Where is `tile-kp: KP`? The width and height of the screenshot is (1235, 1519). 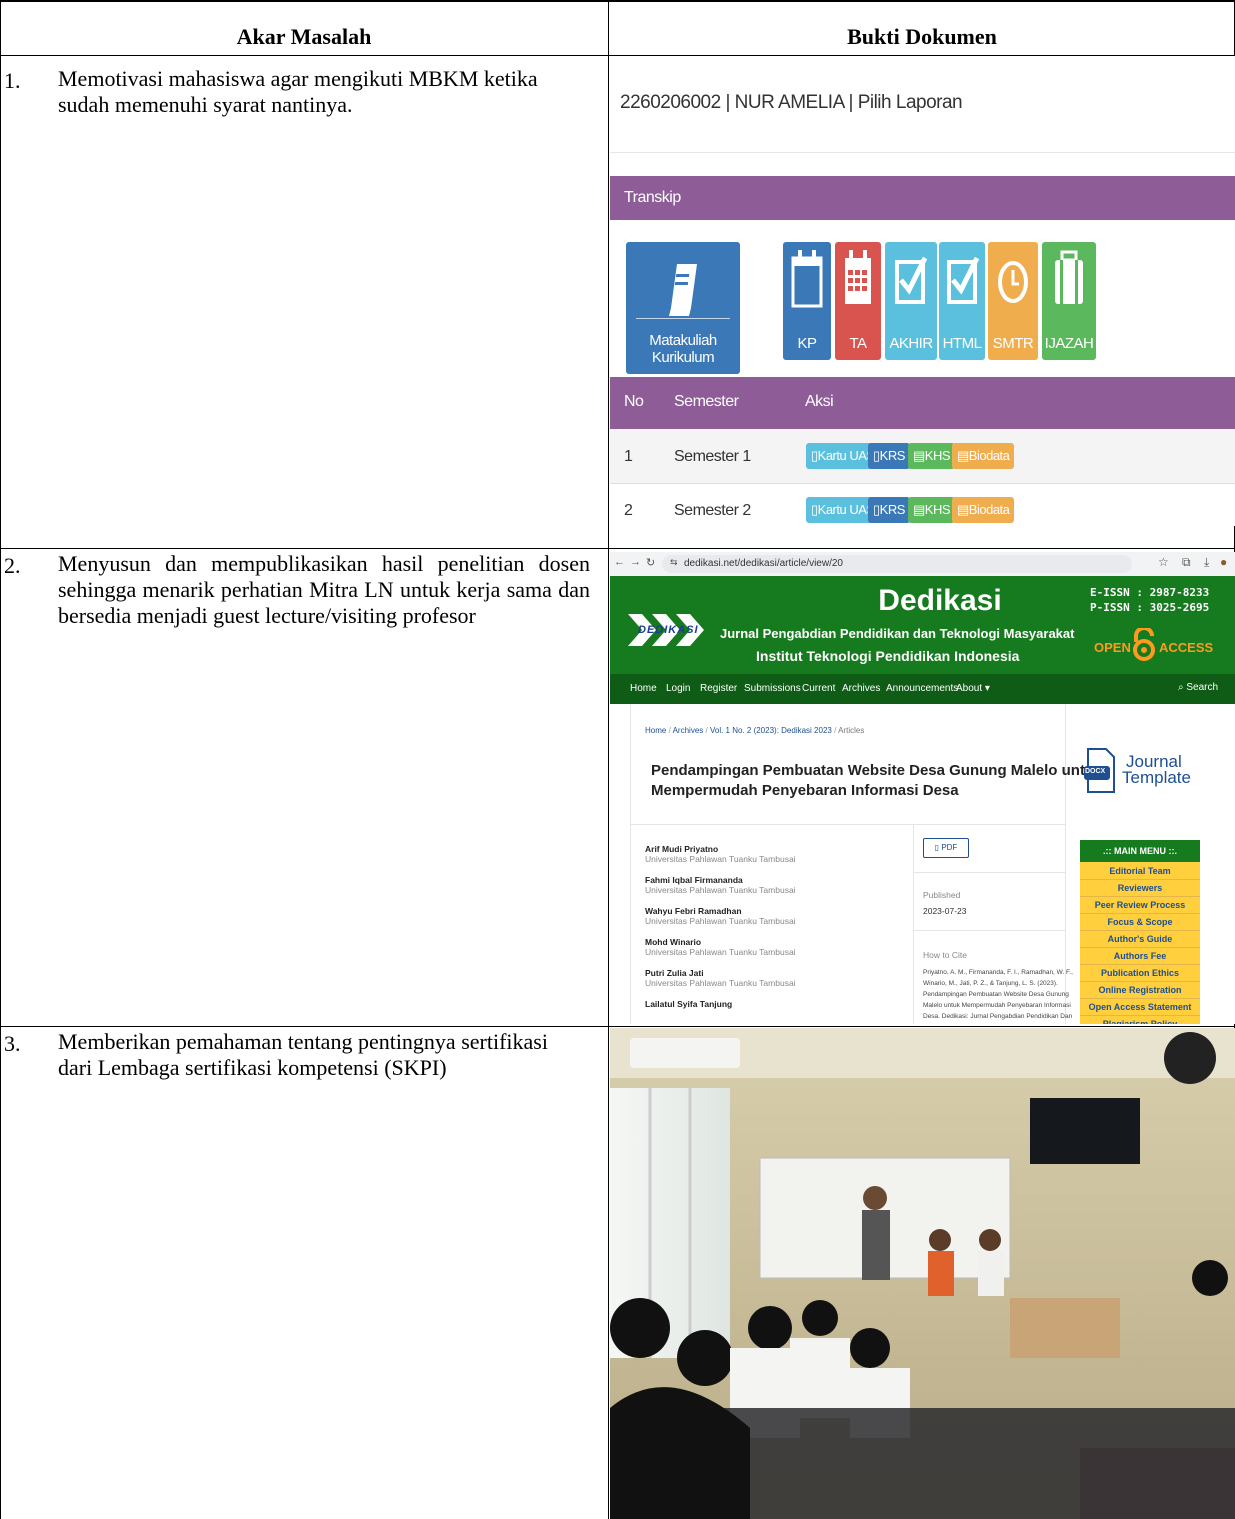 tile-kp: KP is located at coordinates (807, 301).